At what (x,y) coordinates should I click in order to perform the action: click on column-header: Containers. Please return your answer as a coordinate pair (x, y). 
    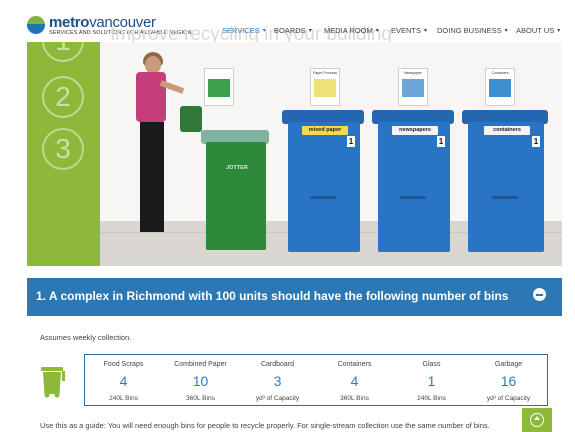
    Looking at the image, I should click on (354, 364).